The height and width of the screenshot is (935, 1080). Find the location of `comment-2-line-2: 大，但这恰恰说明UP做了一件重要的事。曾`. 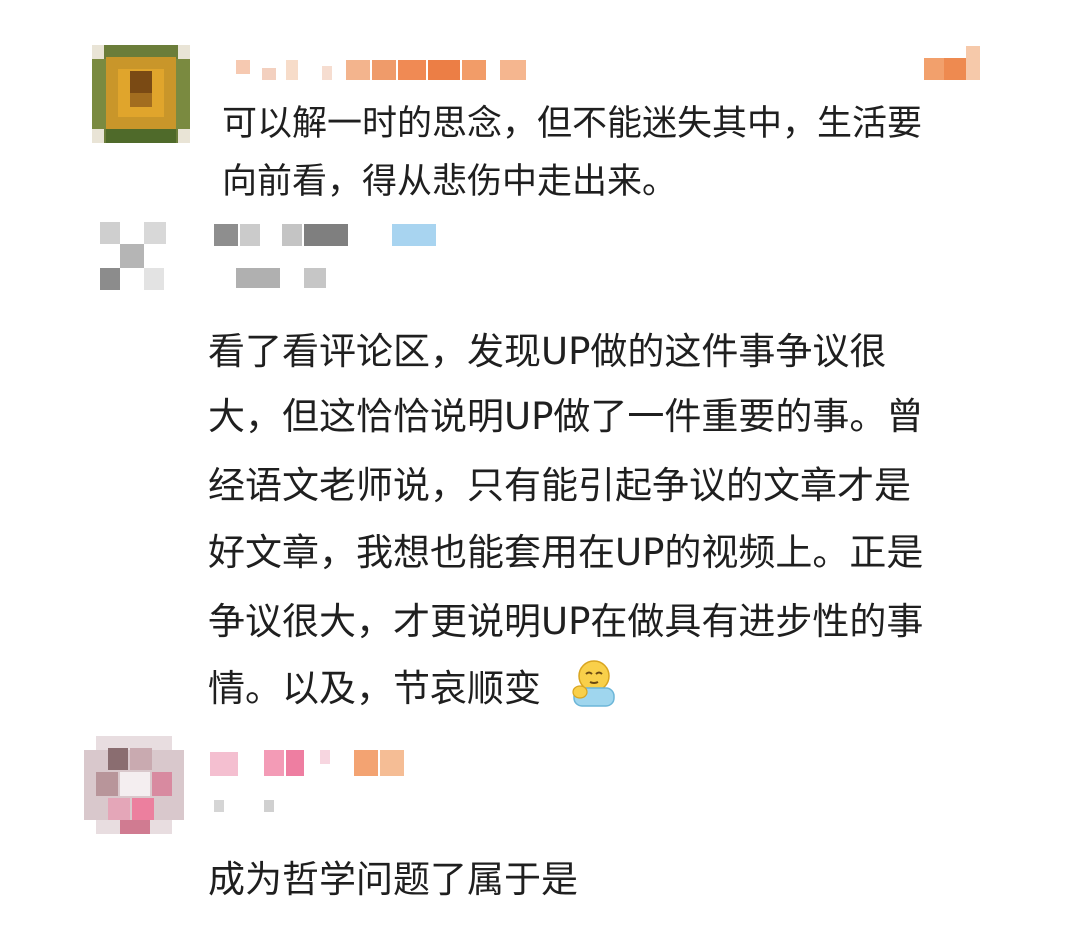

comment-2-line-2: 大，但这恰恰说明UP做了一件重要的事。曾 is located at coordinates (566, 416).